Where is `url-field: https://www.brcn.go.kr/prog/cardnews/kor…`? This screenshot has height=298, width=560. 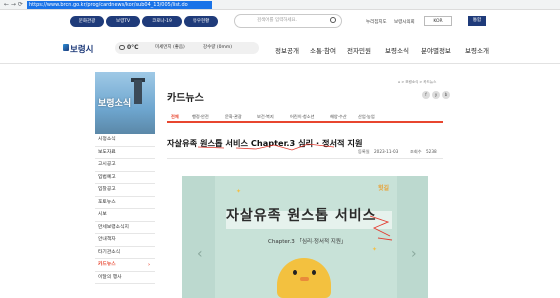
url-field: https://www.brcn.go.kr/prog/cardnews/kor… is located at coordinates (119, 5).